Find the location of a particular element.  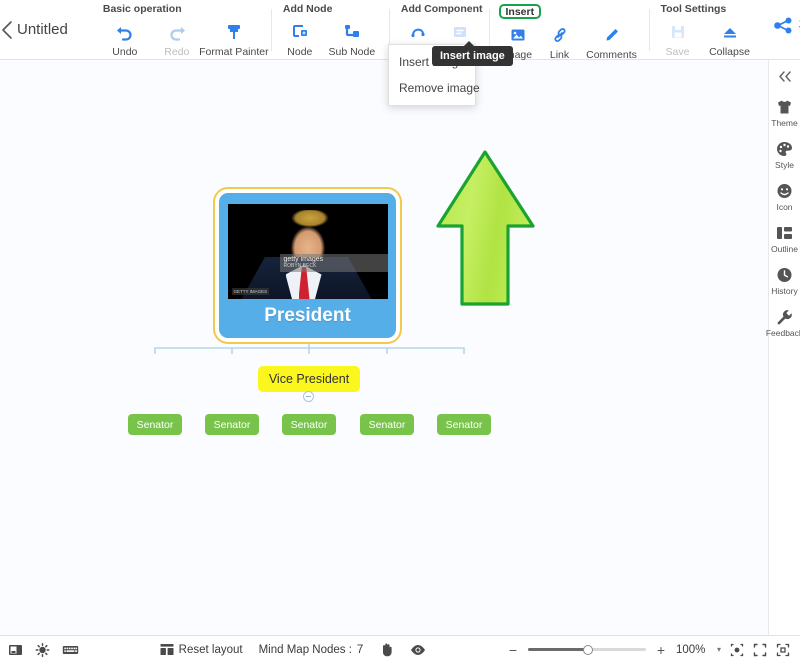

insert-image-tooltip: Insert image is located at coordinates (472, 53).